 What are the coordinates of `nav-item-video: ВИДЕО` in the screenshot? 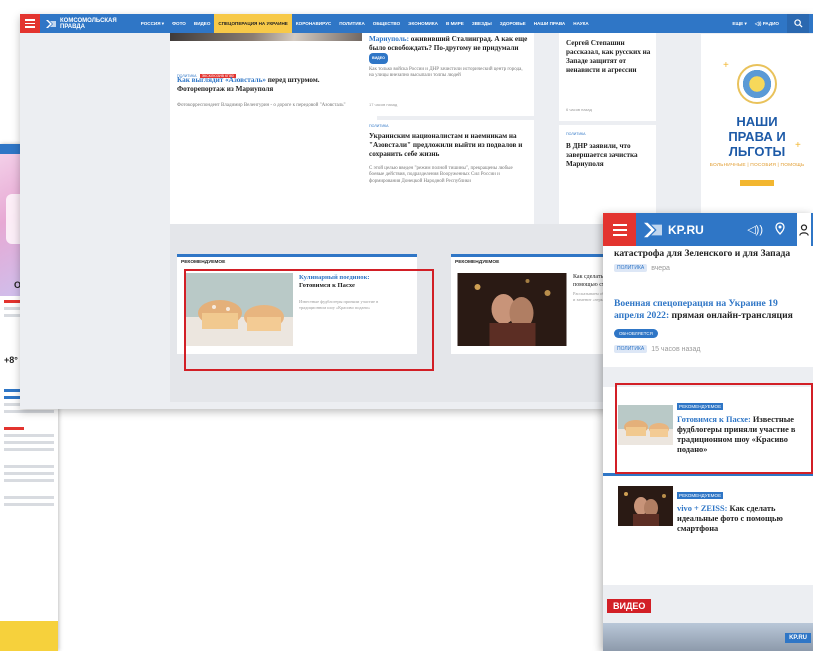 It's located at (202, 23).